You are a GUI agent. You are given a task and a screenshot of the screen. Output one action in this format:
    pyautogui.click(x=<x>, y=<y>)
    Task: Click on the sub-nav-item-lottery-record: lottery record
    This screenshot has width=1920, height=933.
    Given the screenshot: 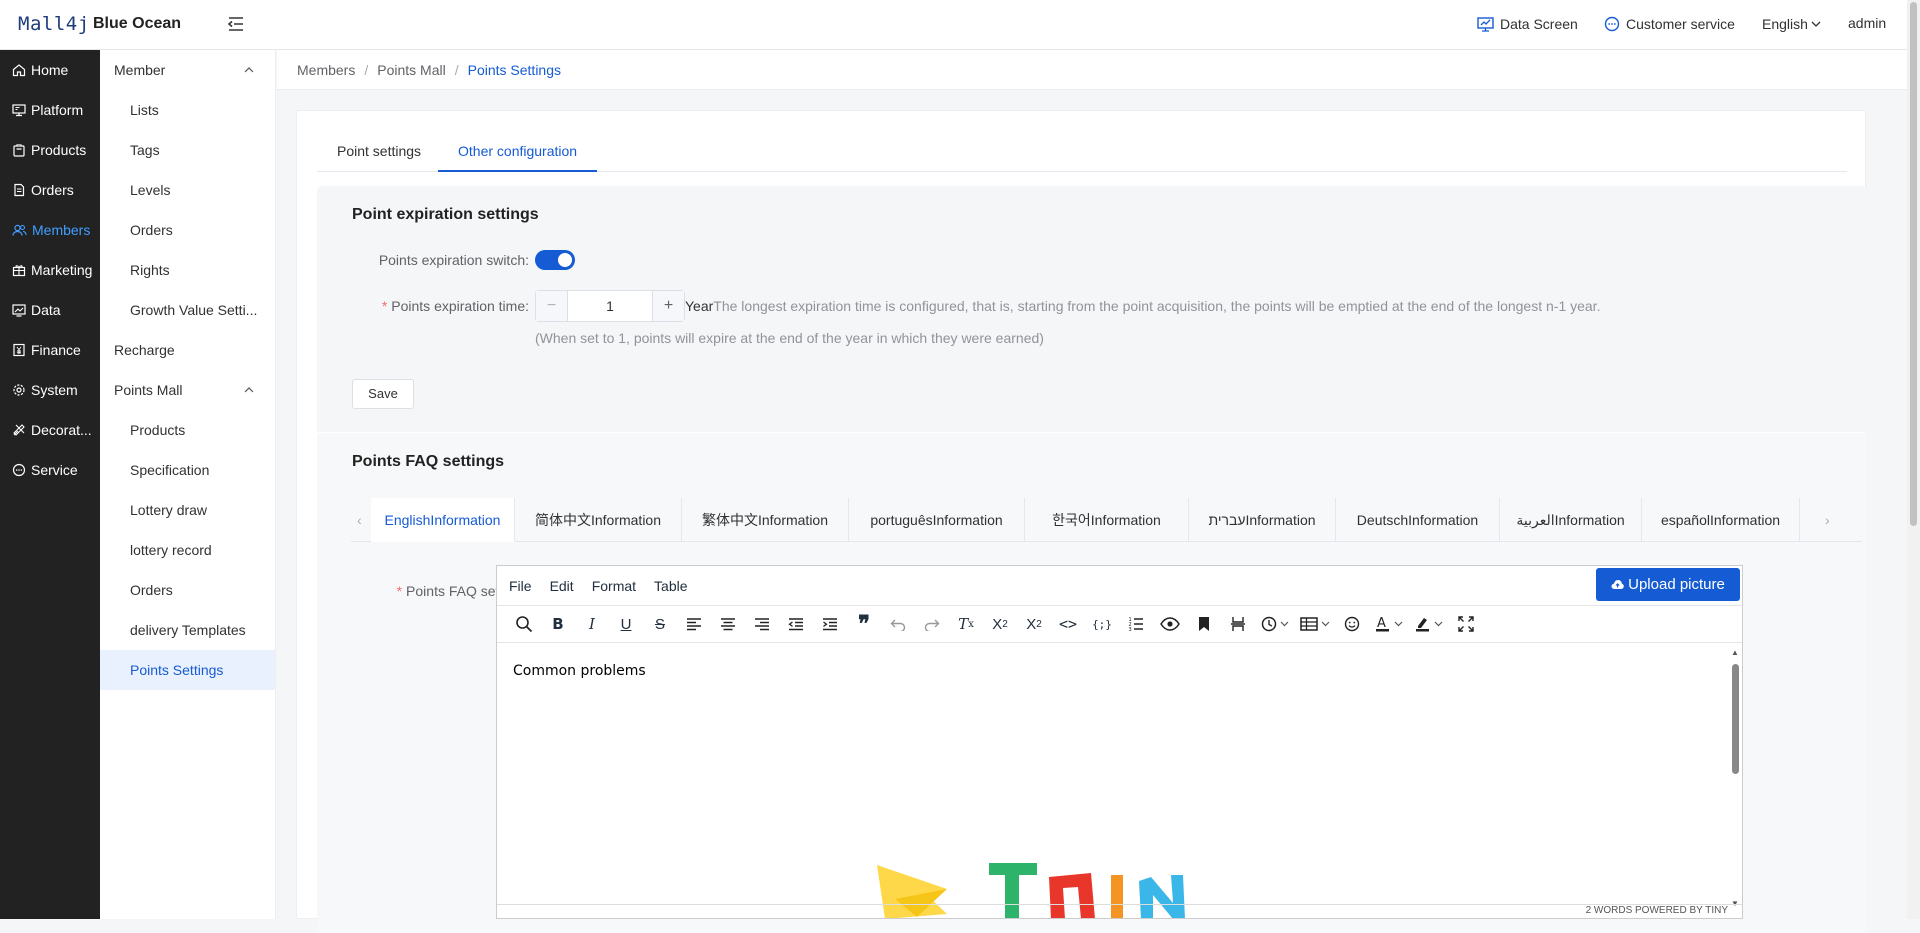 What is the action you would take?
    pyautogui.click(x=187, y=550)
    